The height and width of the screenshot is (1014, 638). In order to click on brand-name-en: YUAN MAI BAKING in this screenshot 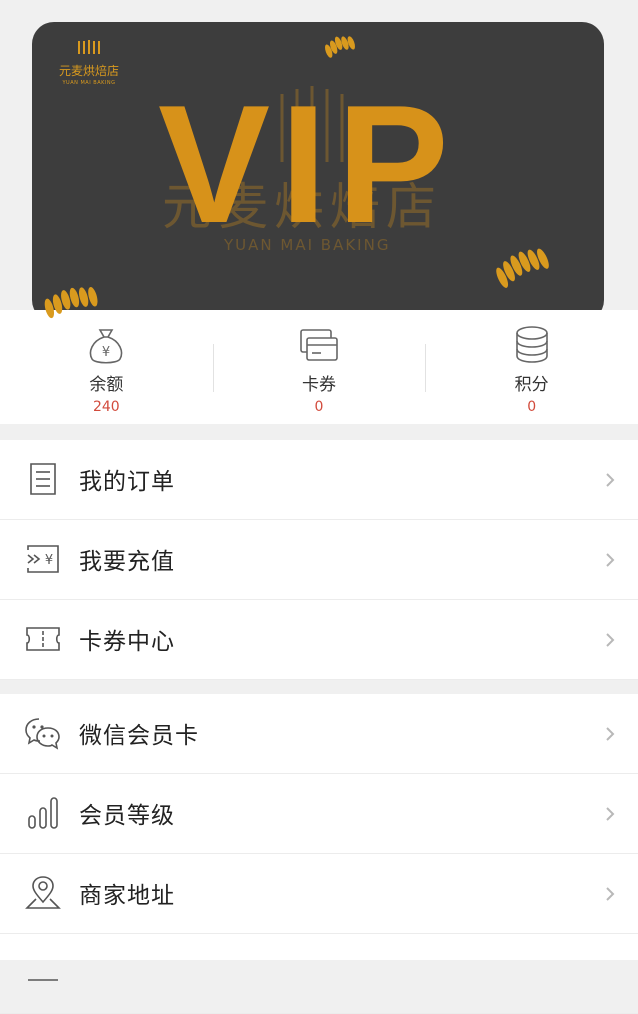, I will do `click(89, 83)`.